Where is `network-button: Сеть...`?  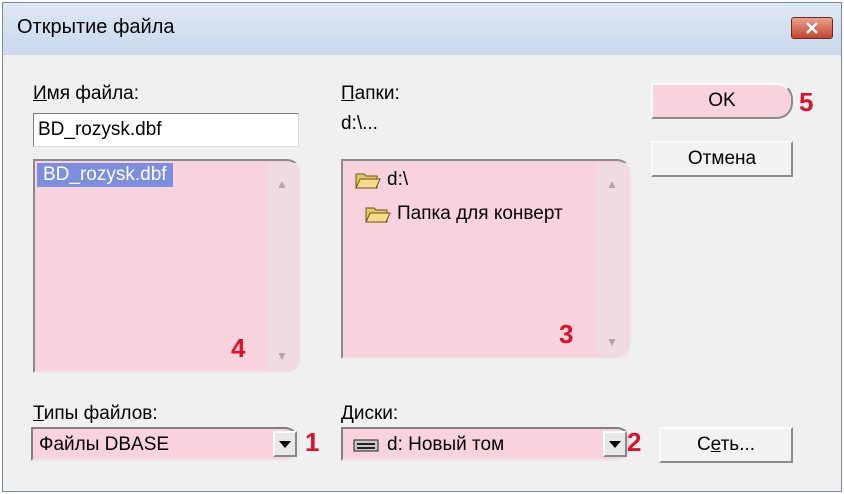
network-button: Сеть... is located at coordinates (726, 445).